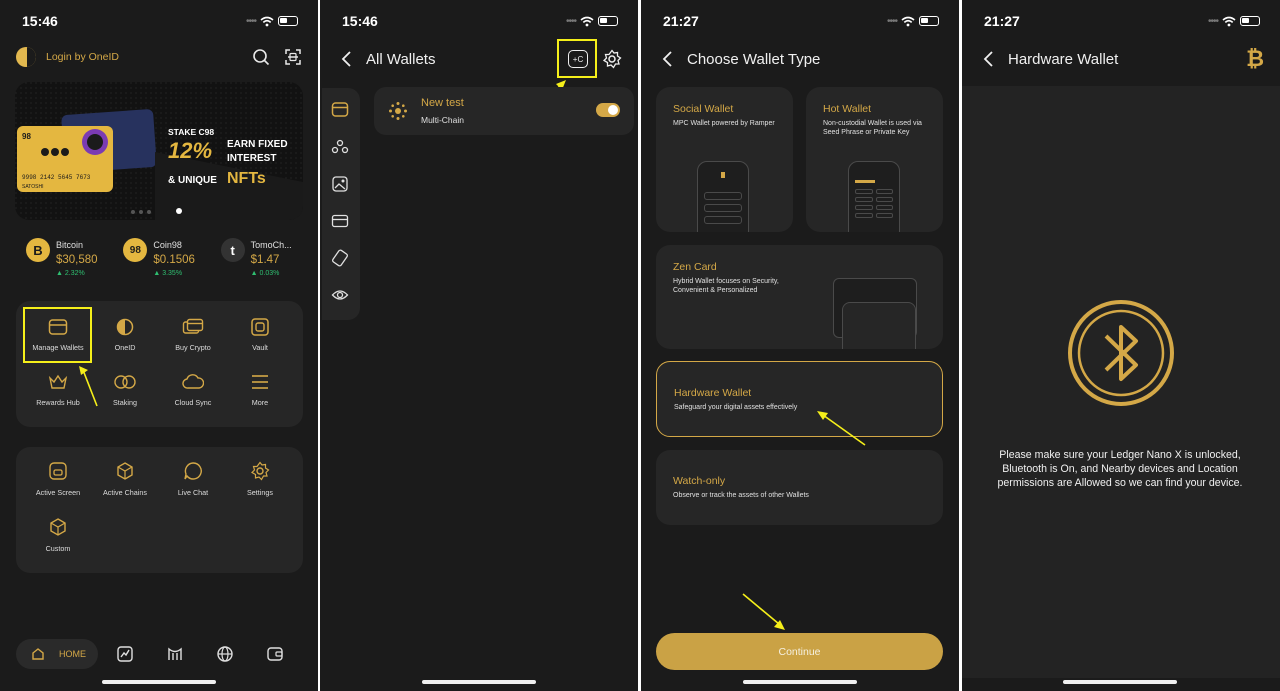 Image resolution: width=1280 pixels, height=691 pixels. I want to click on menu-label: Active Screen, so click(58, 492).